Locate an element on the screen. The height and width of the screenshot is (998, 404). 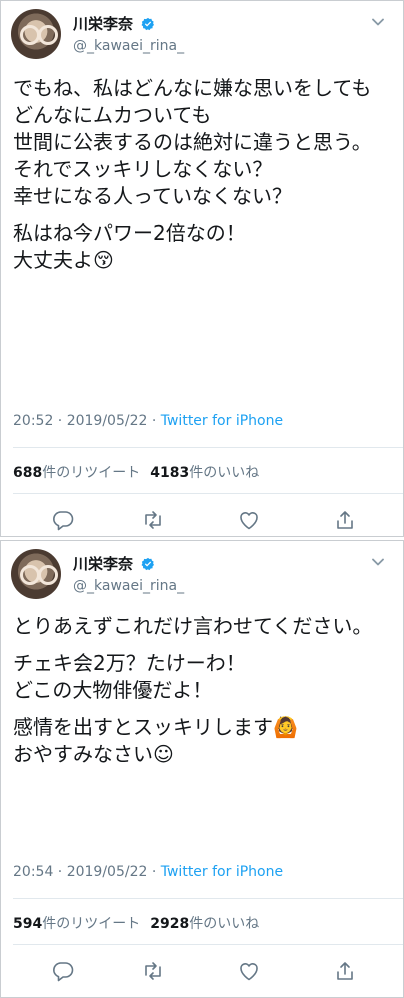
tweet-stats: 688件のリツイート 4183件のいいね is located at coordinates (136, 472).